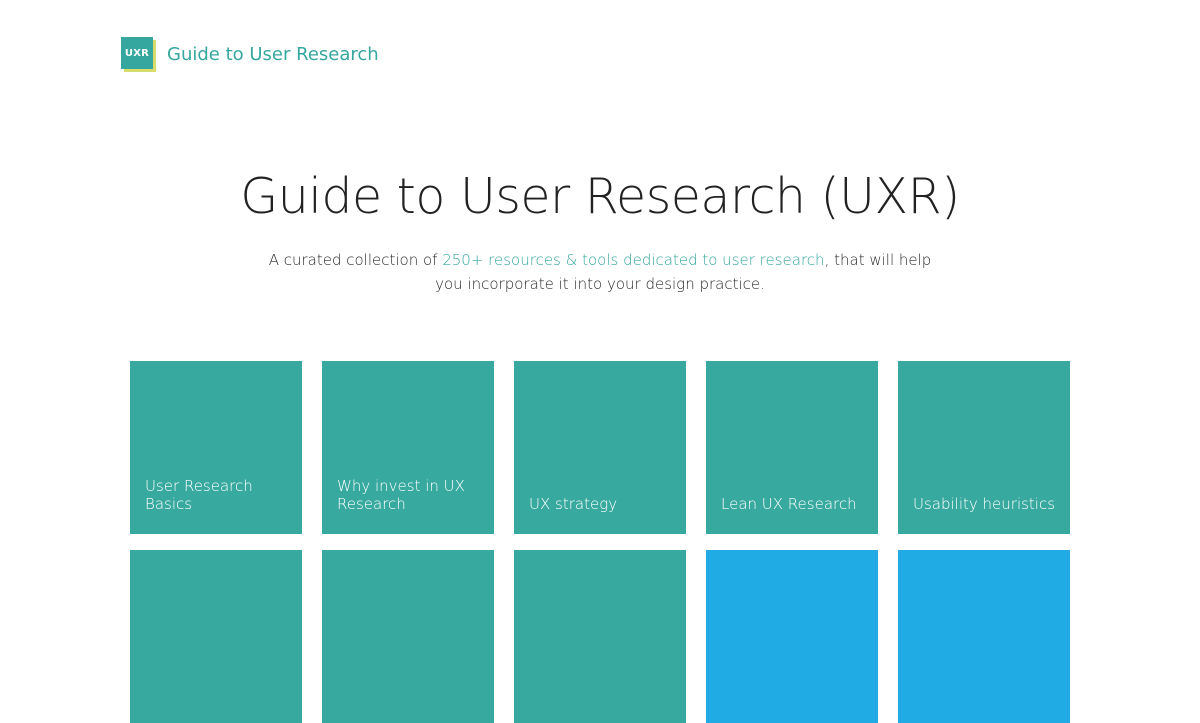  I want to click on logo-mark: UXR, so click(137, 53).